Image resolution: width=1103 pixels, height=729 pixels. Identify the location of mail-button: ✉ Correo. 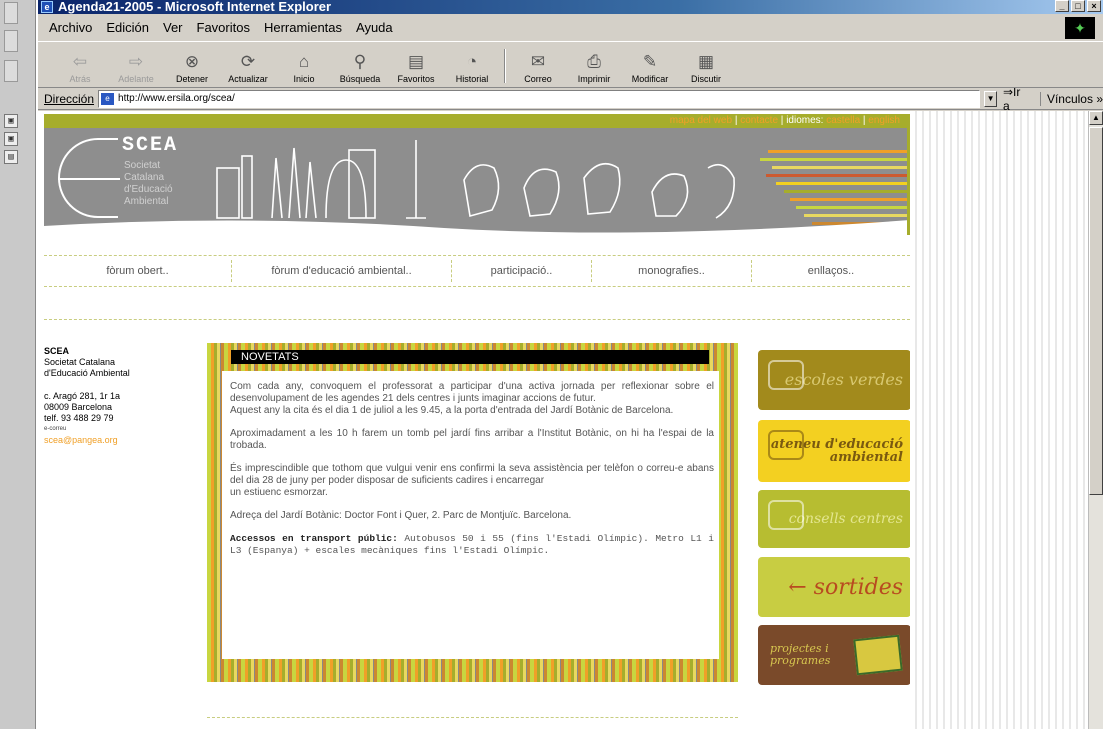
(538, 65).